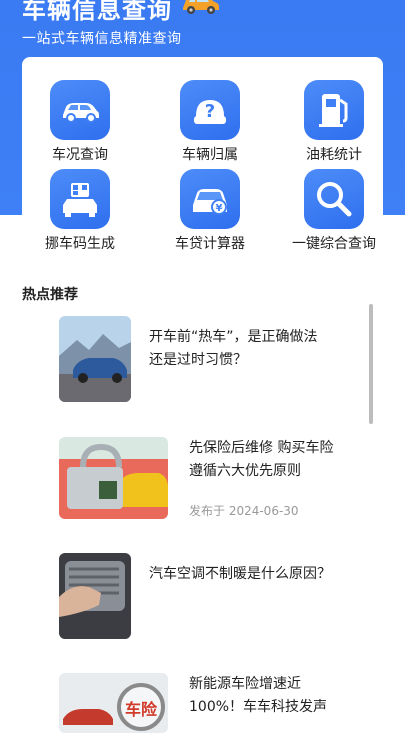 This screenshot has width=405, height=733. I want to click on page-title: 车辆信息查询, so click(97, 12).